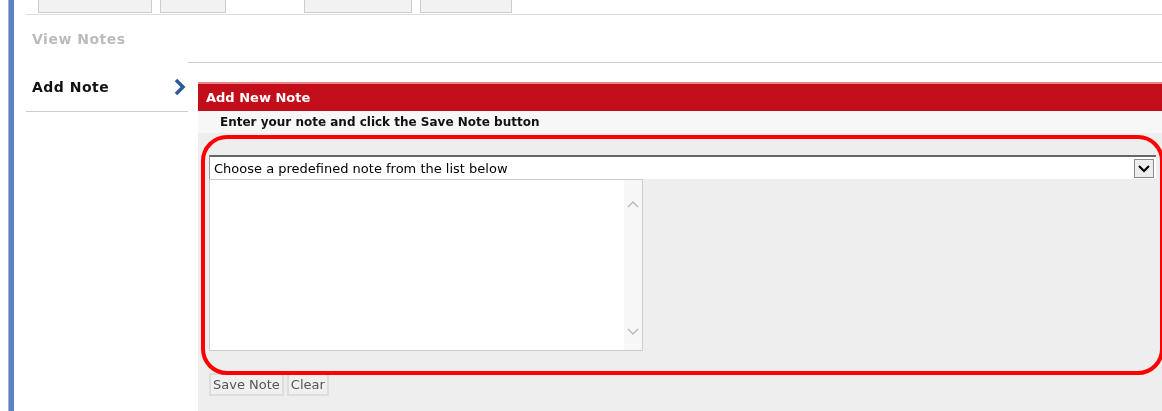  I want to click on scroll-down-icon, so click(633, 332).